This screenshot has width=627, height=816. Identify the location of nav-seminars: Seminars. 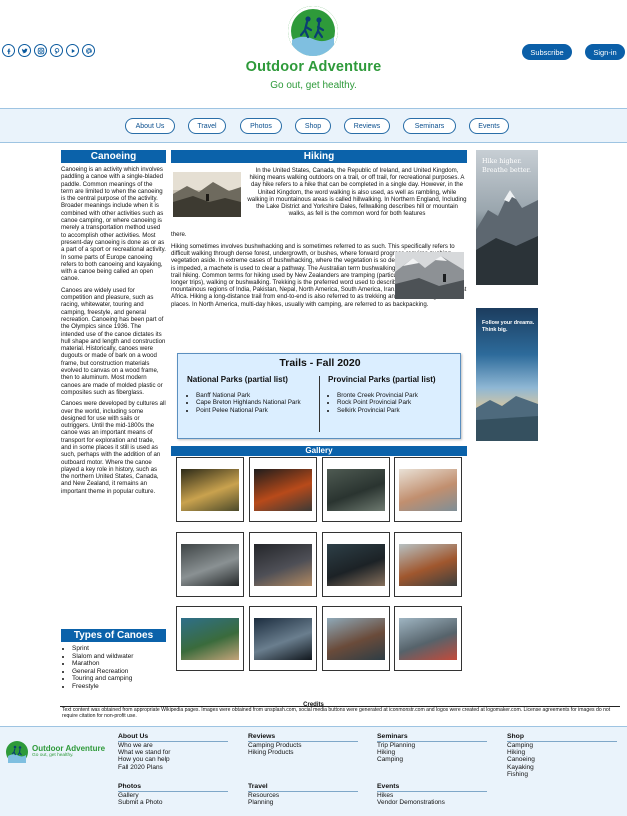
(429, 126).